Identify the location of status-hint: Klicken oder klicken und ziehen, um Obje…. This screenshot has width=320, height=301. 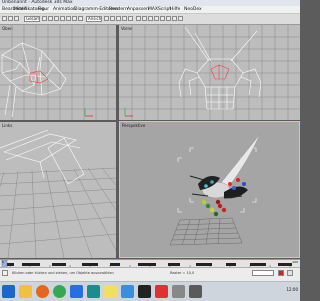
(63, 273).